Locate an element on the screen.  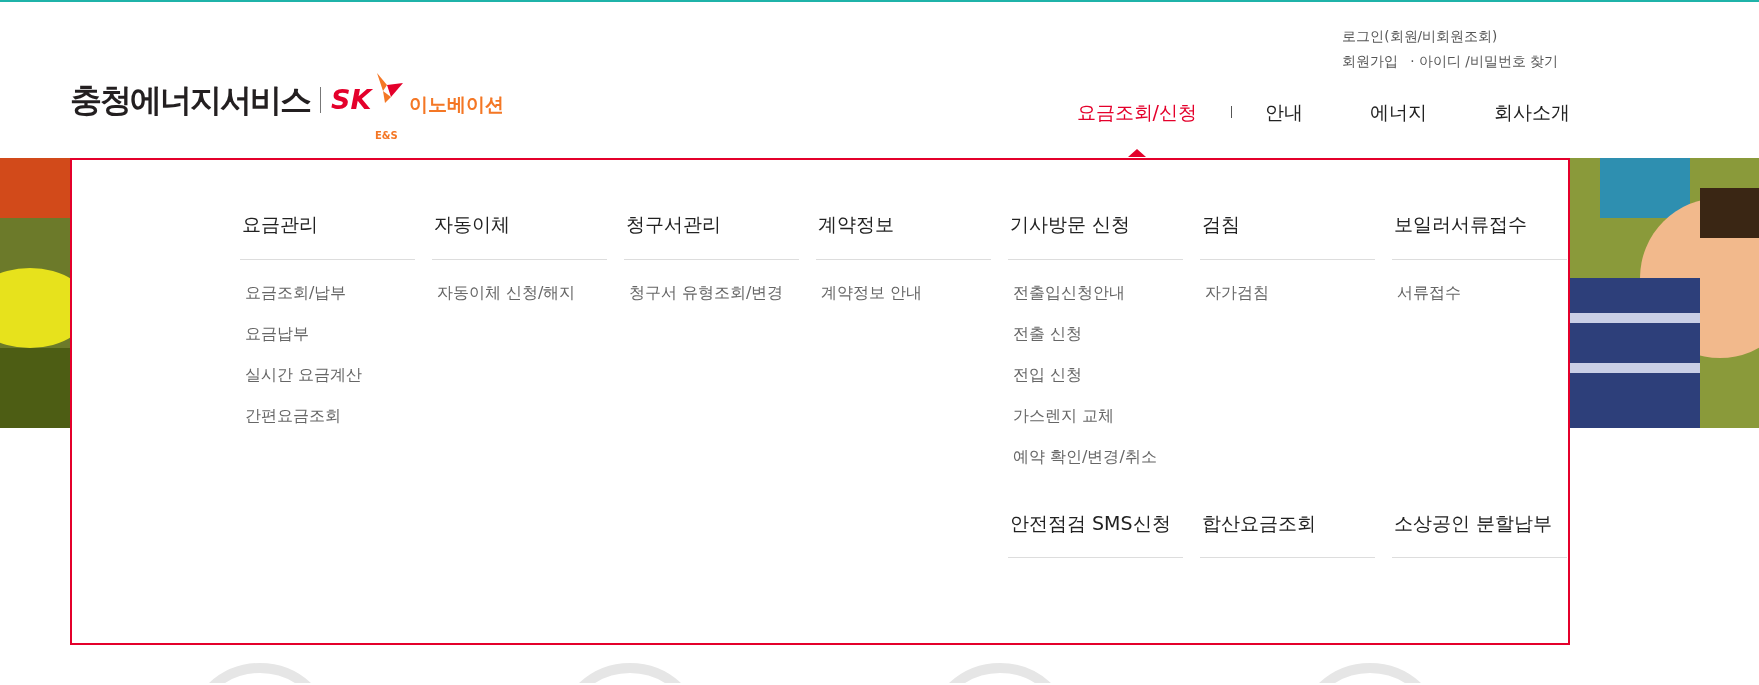
menu-heading: 청구서관리 is located at coordinates (711, 235).